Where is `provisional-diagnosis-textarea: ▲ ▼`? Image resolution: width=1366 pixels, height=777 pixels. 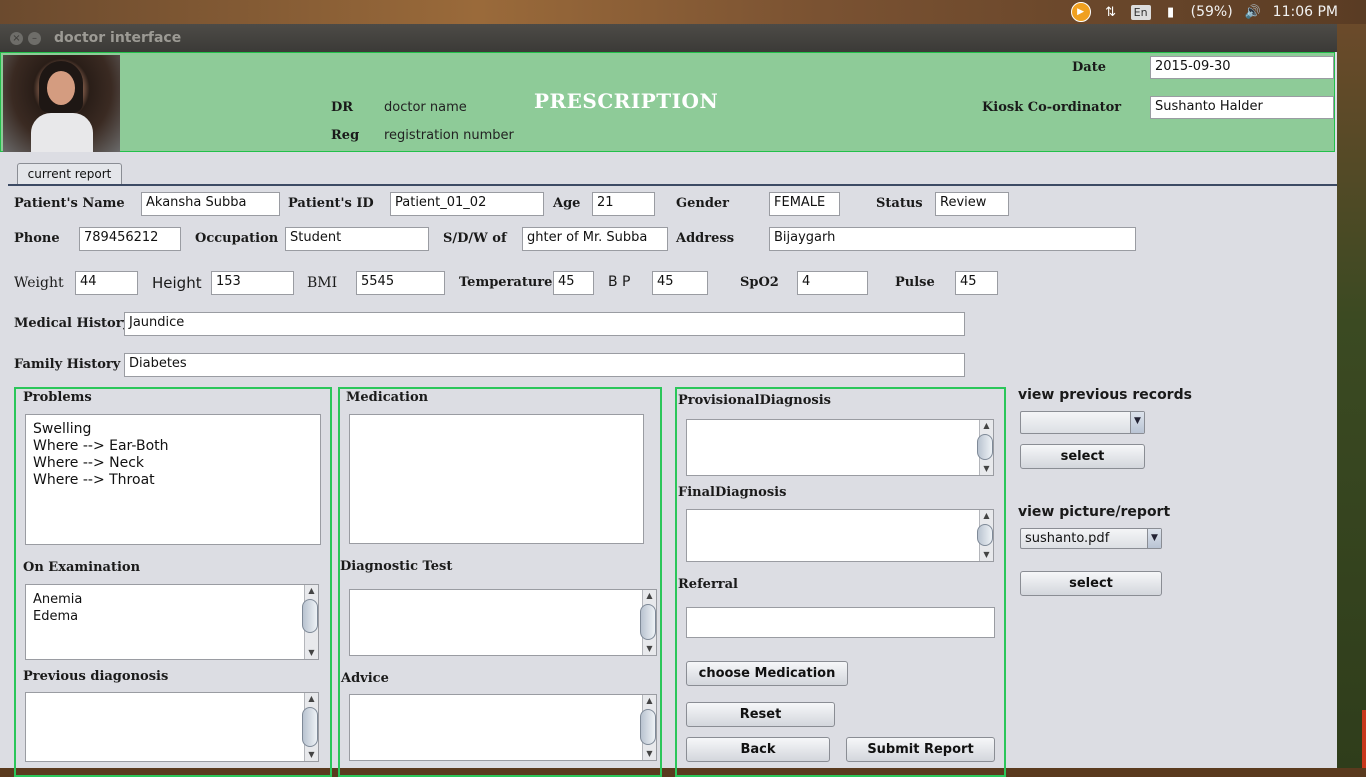
provisional-diagnosis-textarea: ▲ ▼ is located at coordinates (840, 447).